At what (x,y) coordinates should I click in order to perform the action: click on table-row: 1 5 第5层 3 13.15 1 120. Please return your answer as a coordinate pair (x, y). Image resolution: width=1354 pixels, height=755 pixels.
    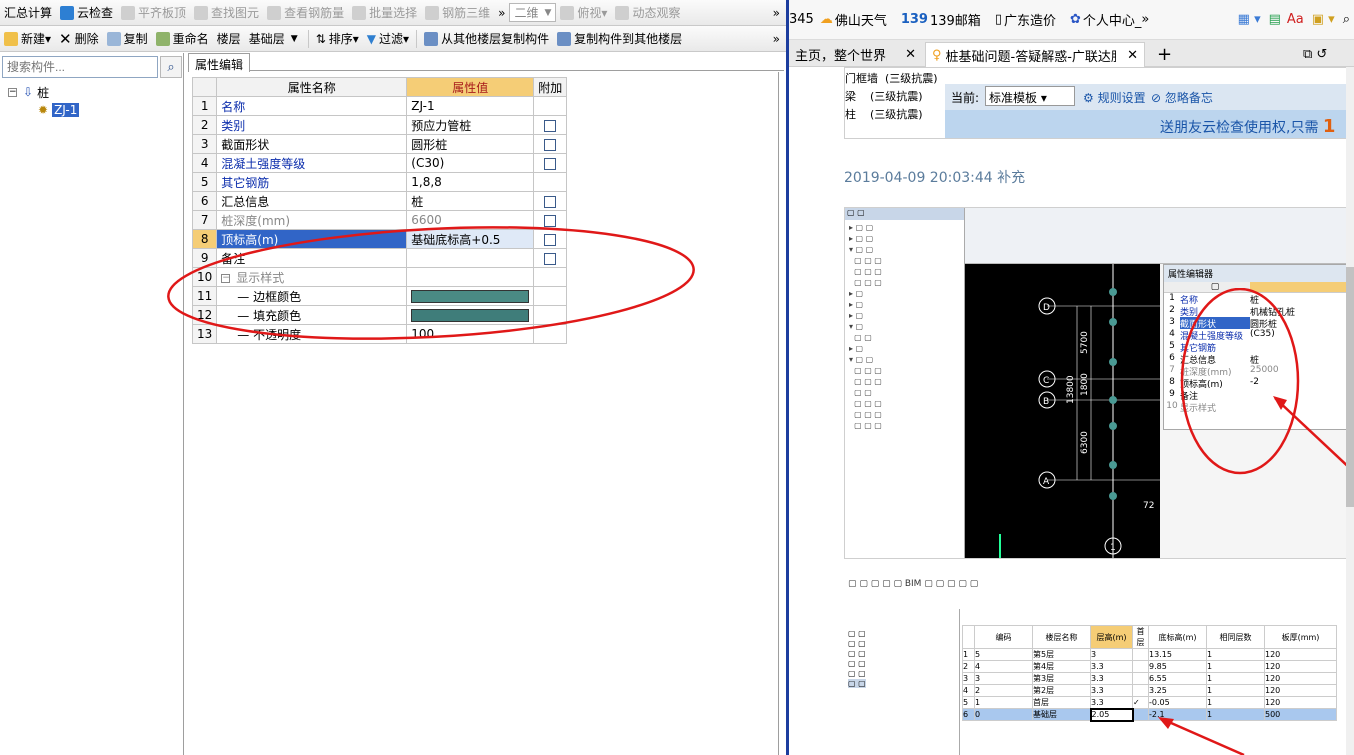
    Looking at the image, I should click on (1149, 654).